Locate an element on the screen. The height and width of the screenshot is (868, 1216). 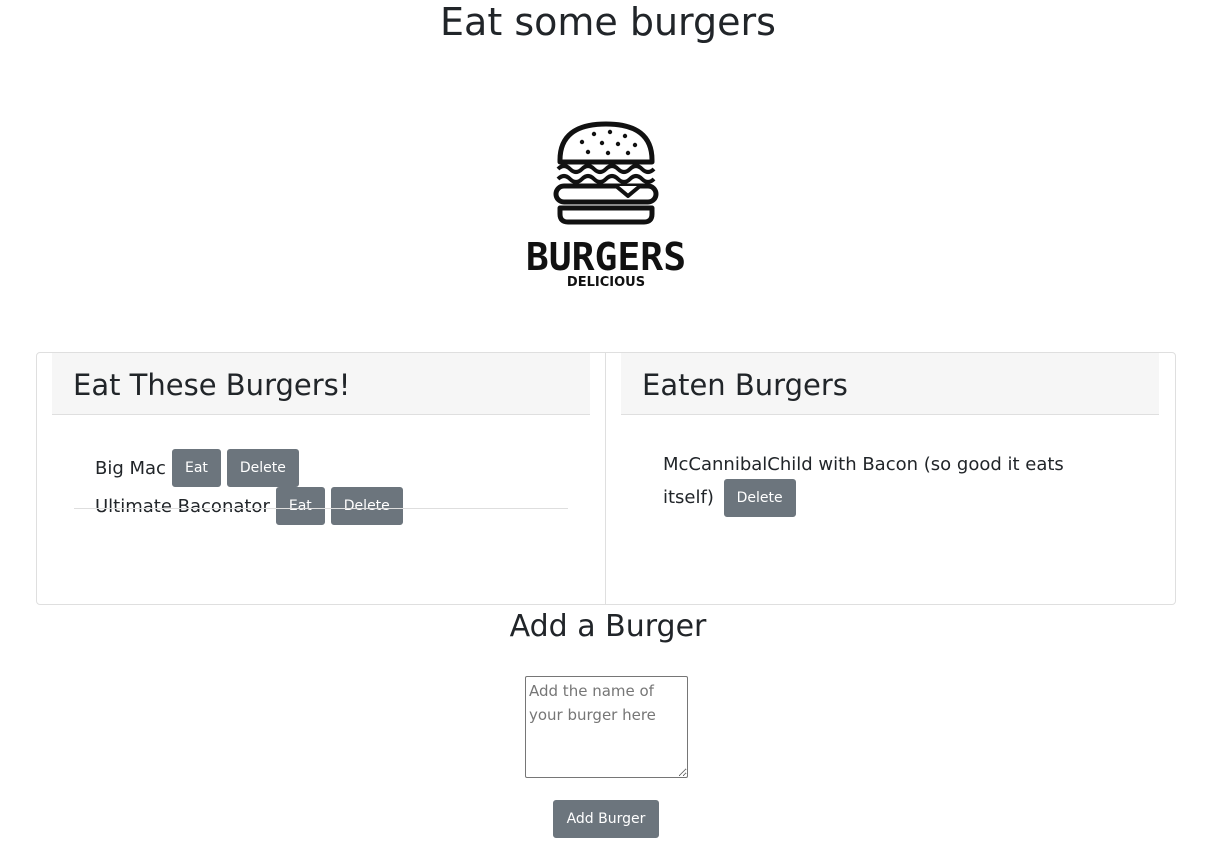
page-title: Eat some burgers is located at coordinates (608, 22).